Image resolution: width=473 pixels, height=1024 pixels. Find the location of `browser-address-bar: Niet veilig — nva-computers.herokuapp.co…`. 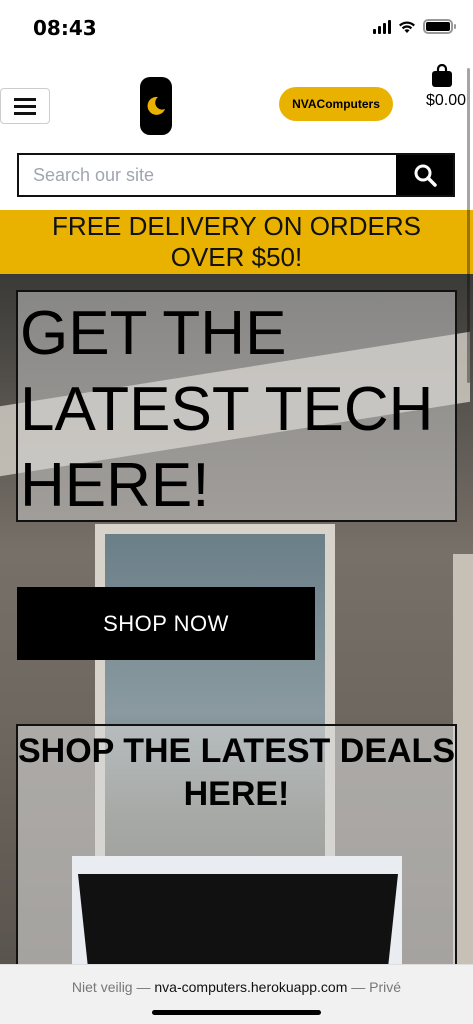

browser-address-bar: Niet veilig — nva-computers.herokuapp.co… is located at coordinates (236, 994).